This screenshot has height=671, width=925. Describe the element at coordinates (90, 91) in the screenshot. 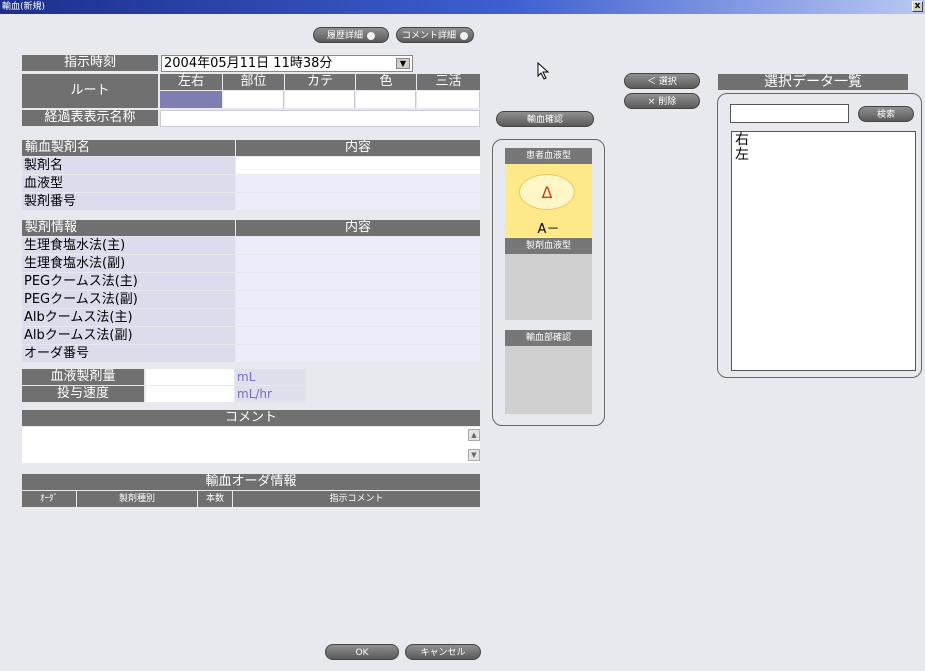

I see `route-label: ルート` at that location.